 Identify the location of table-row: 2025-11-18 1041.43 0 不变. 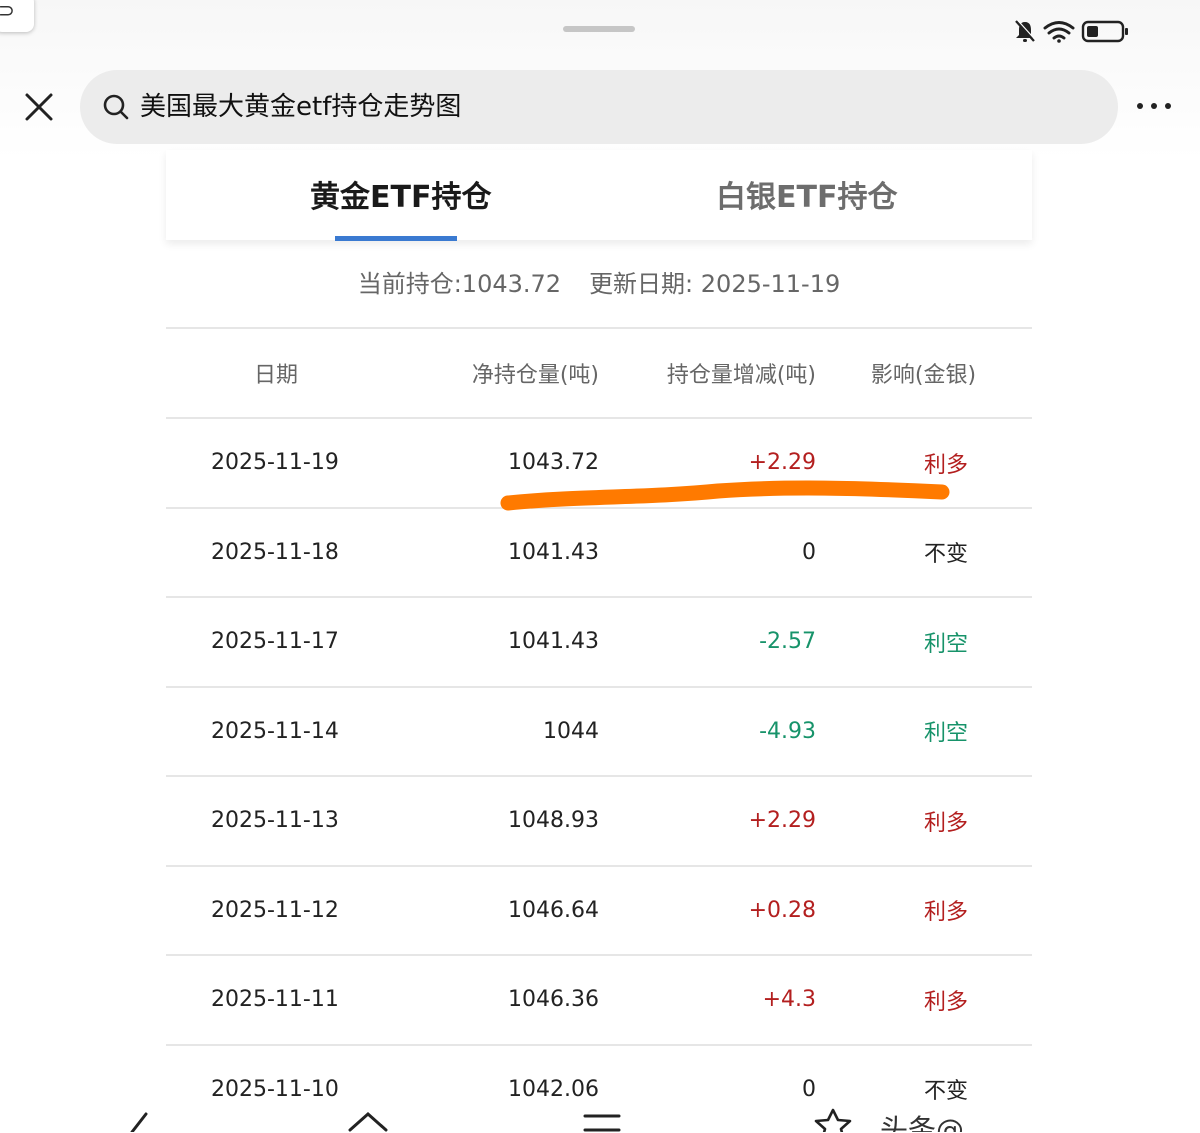
(599, 552).